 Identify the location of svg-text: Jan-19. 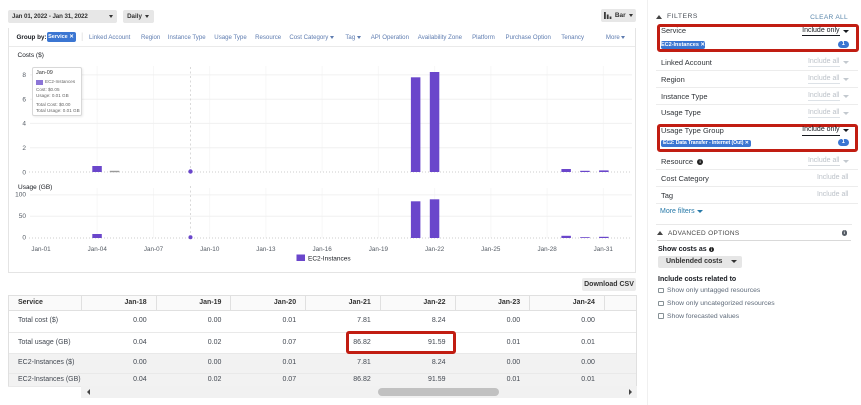
(379, 249).